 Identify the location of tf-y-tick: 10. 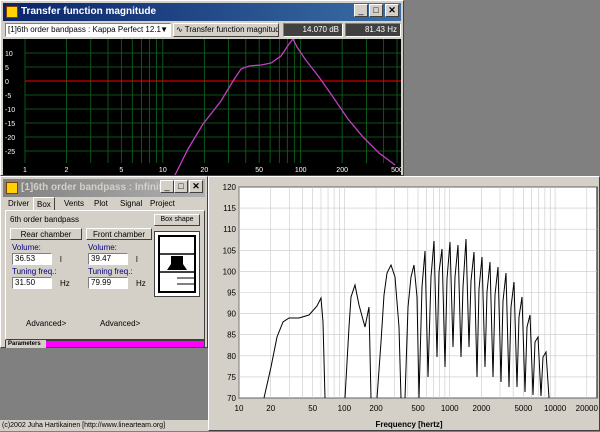
(9, 54).